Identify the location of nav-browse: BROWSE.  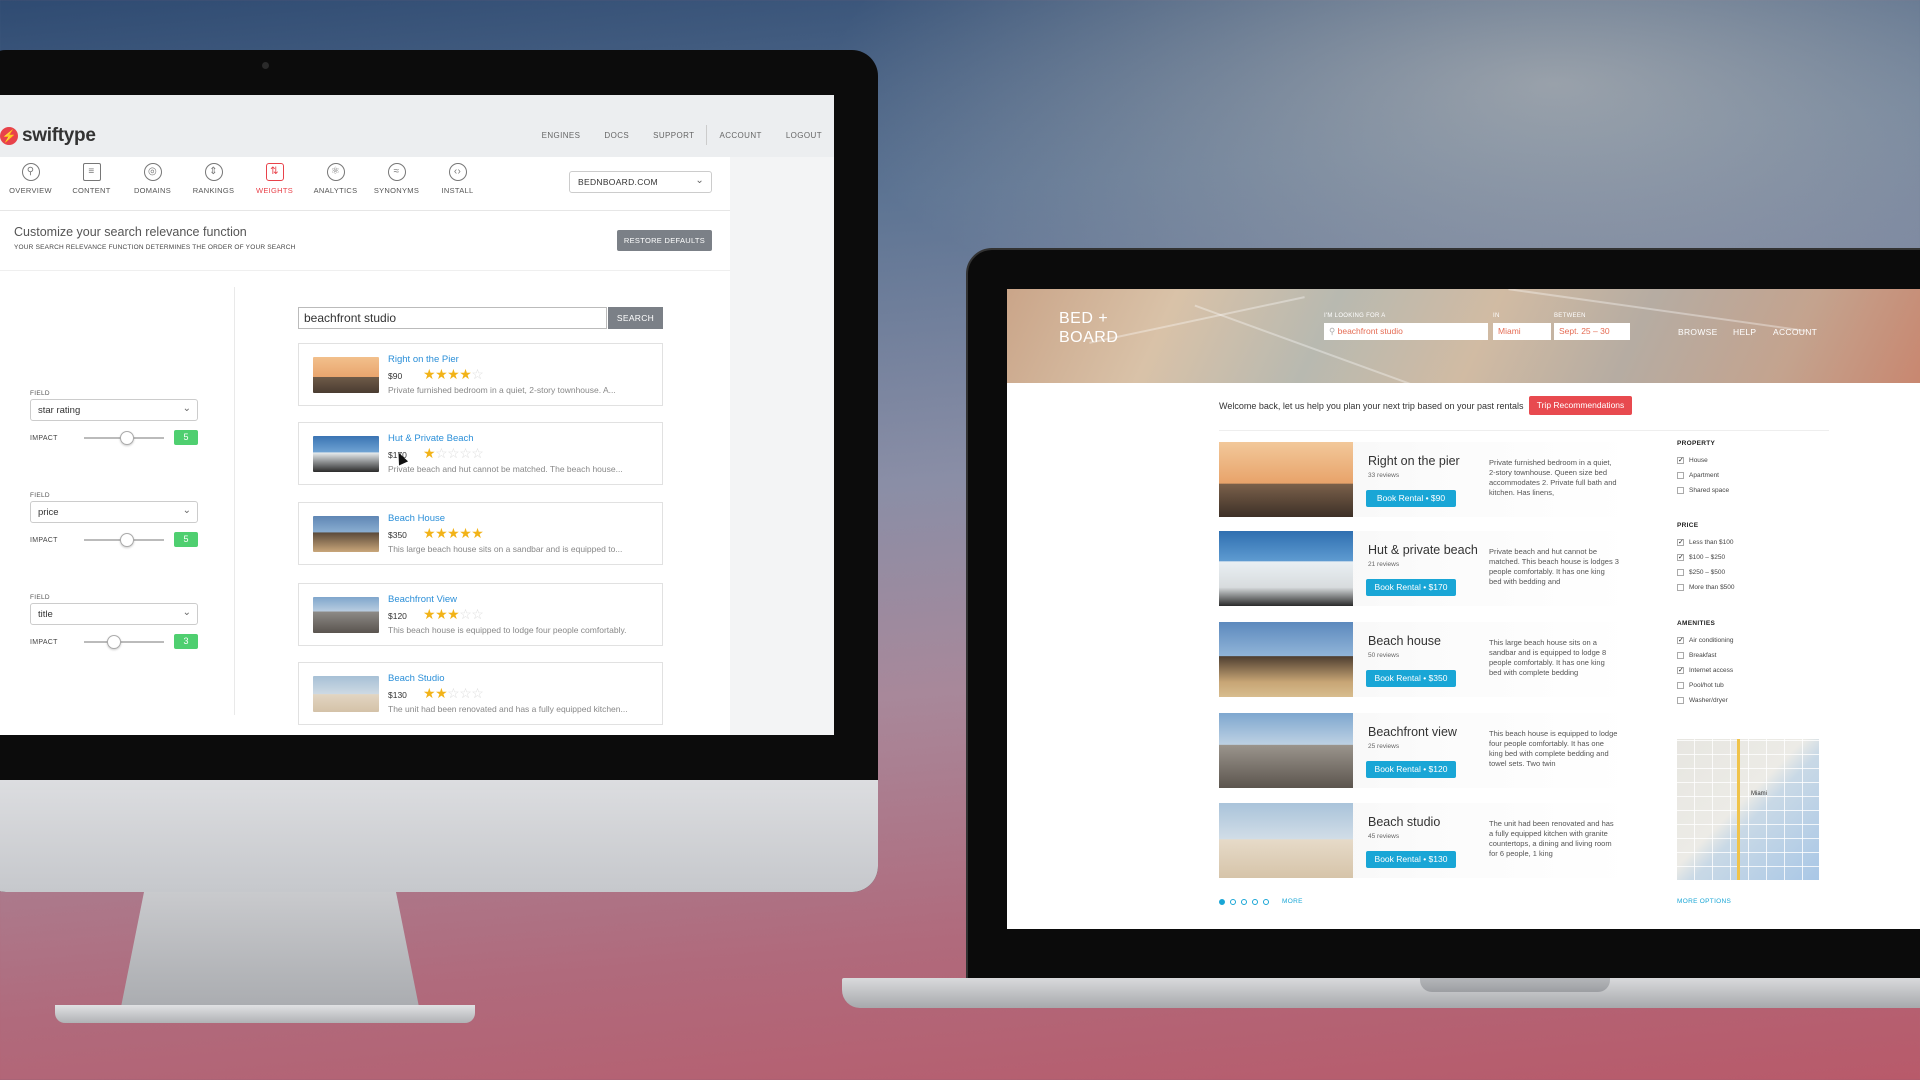
(1698, 332).